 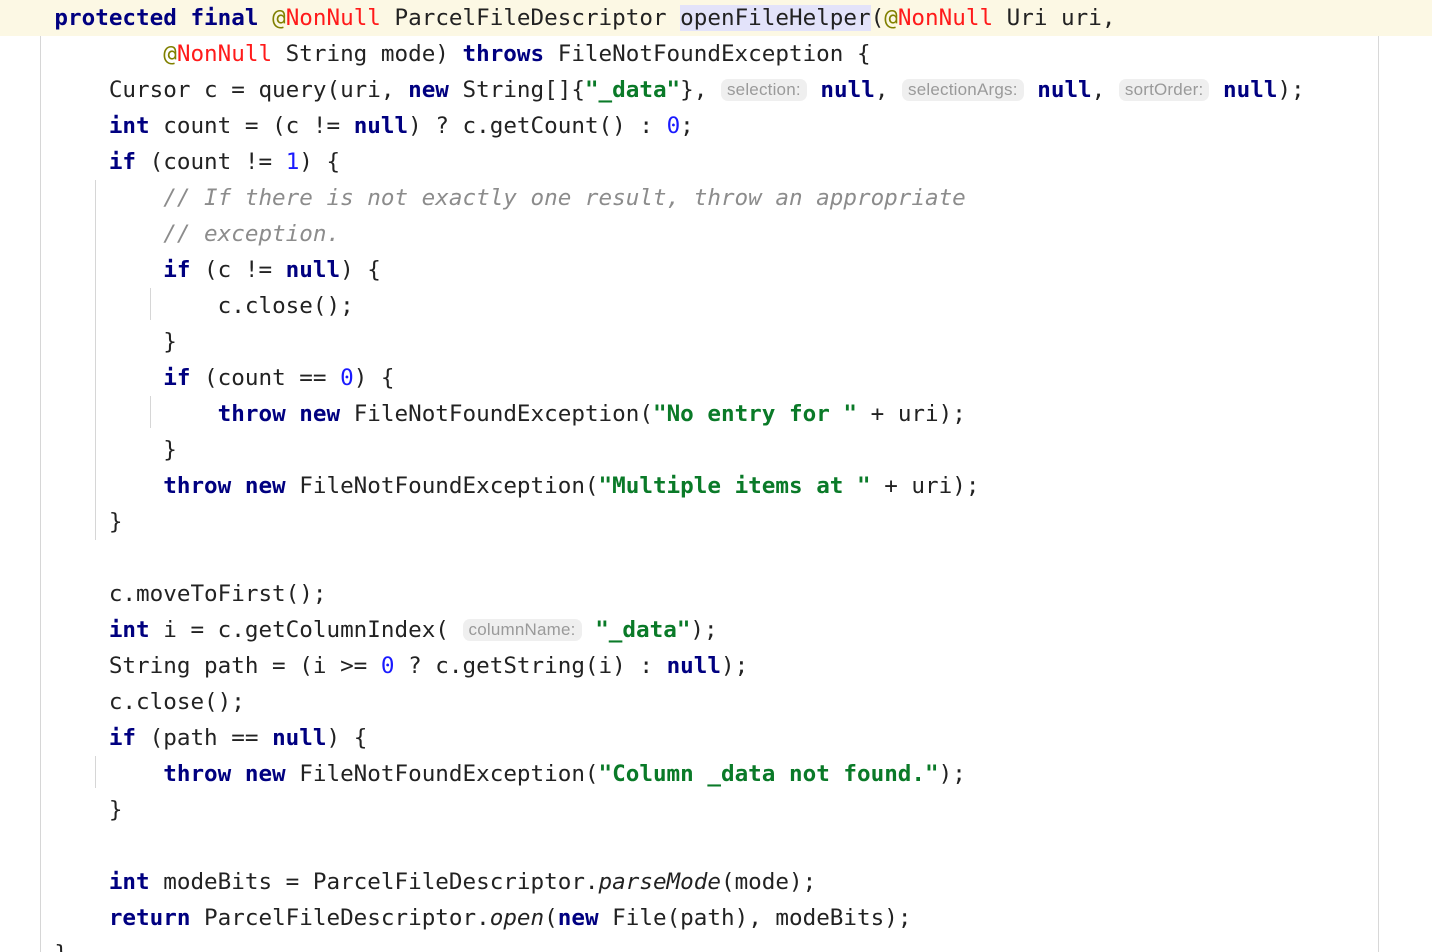 I want to click on code-line-21: if (path == null) {, so click(x=716, y=738).